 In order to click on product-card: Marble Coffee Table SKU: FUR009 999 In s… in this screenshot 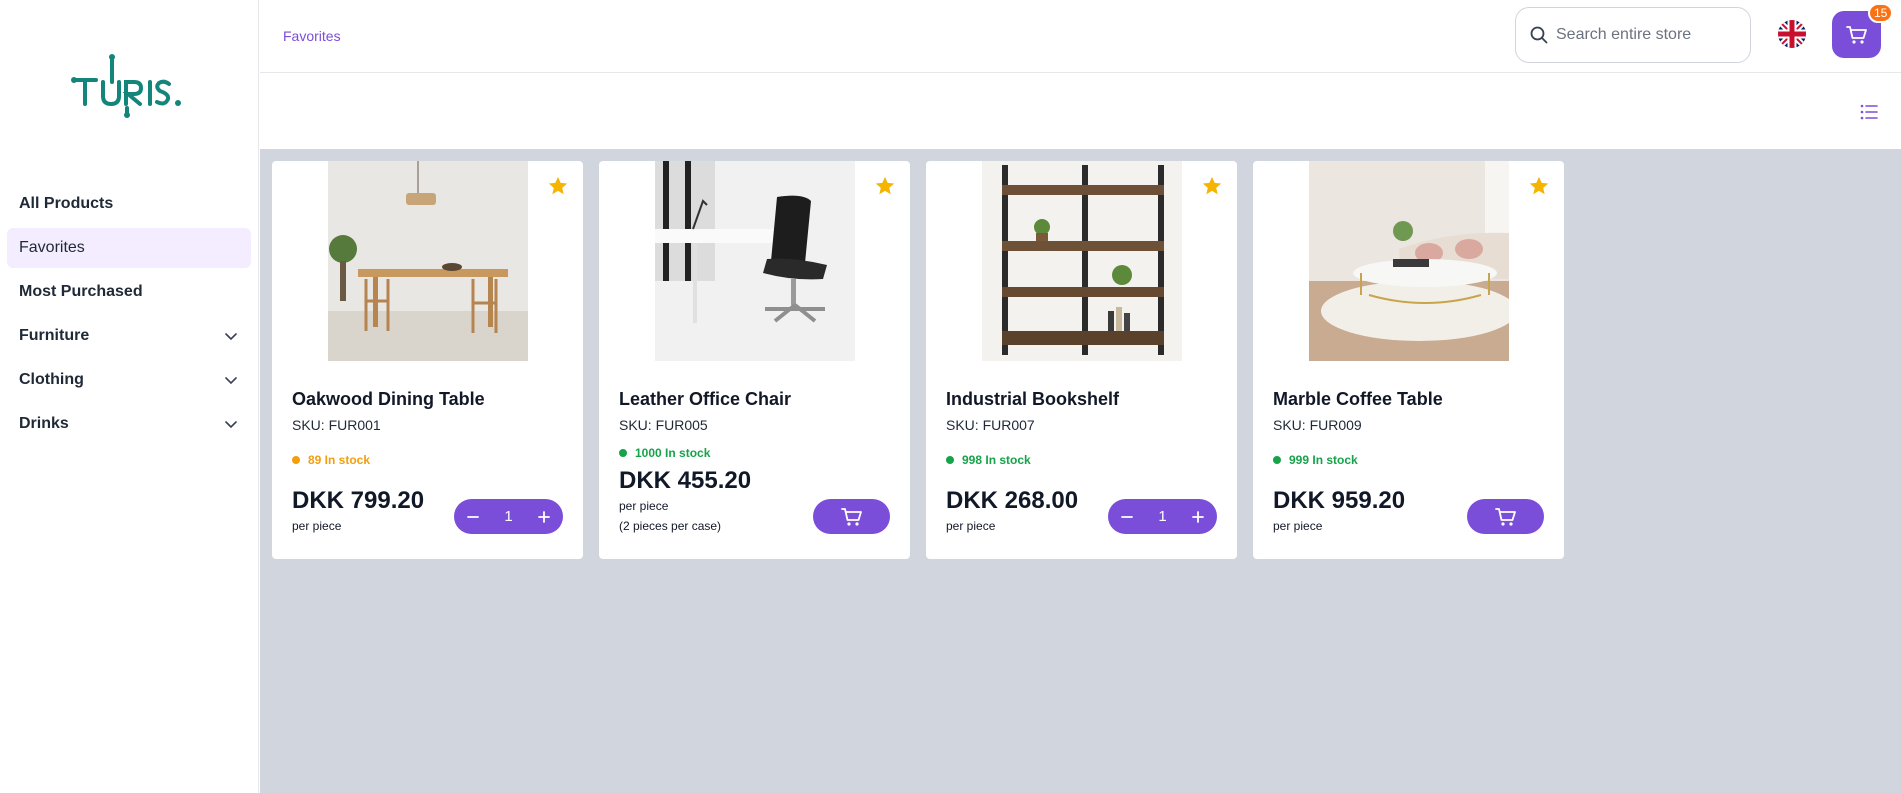, I will do `click(1408, 360)`.